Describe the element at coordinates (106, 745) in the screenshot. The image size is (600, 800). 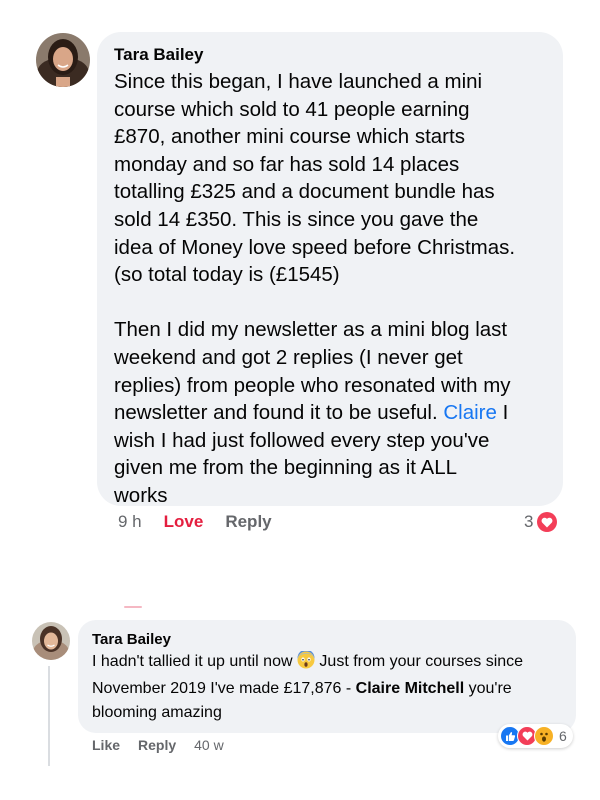
I see `like-button: Like` at that location.